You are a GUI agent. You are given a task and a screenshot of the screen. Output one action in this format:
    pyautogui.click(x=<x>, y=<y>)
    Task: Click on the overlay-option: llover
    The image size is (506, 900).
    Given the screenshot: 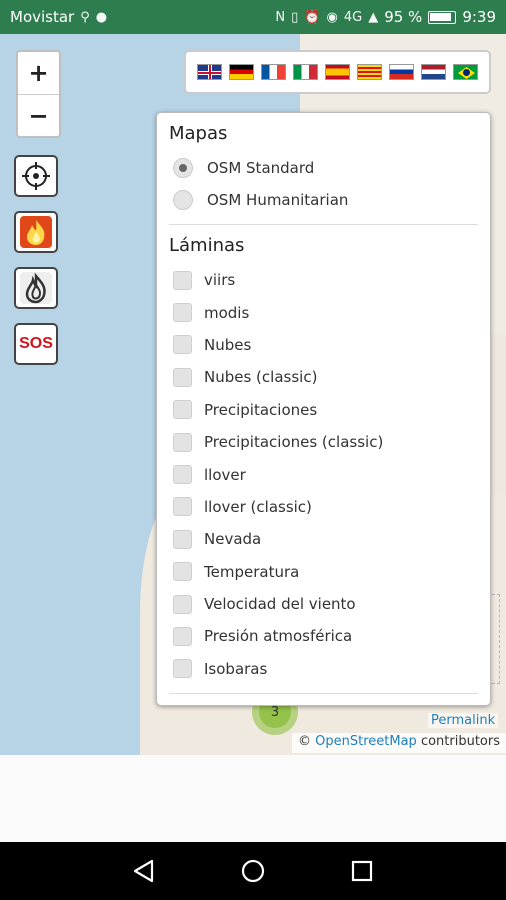 What is the action you would take?
    pyautogui.click(x=323, y=474)
    